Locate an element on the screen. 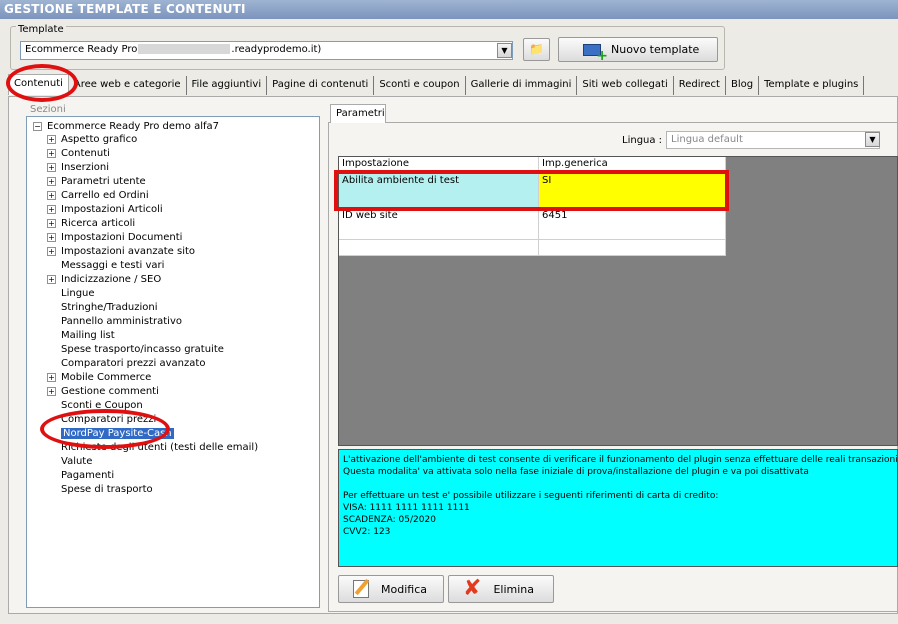  tree-item-label: Carrello ed Ordini is located at coordinates (105, 195).